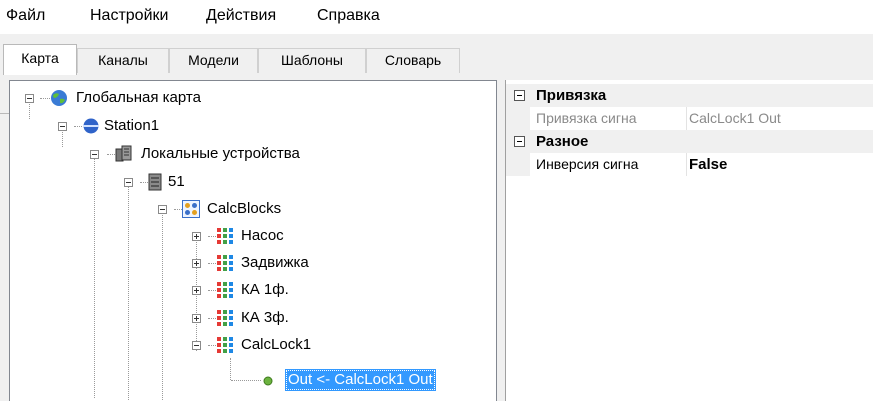 Image resolution: width=873 pixels, height=401 pixels. Describe the element at coordinates (436, 17) in the screenshot. I see `menu-bar: Файл Настройки Действия Справка` at that location.